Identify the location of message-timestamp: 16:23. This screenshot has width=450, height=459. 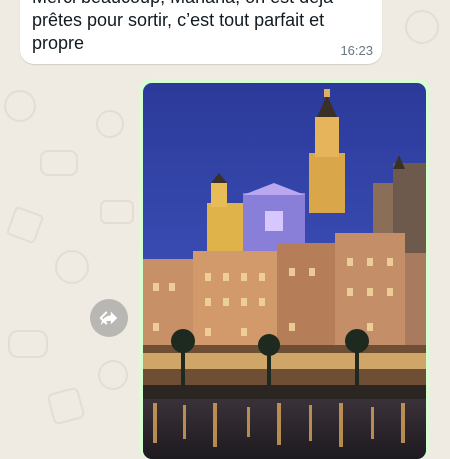
(356, 50).